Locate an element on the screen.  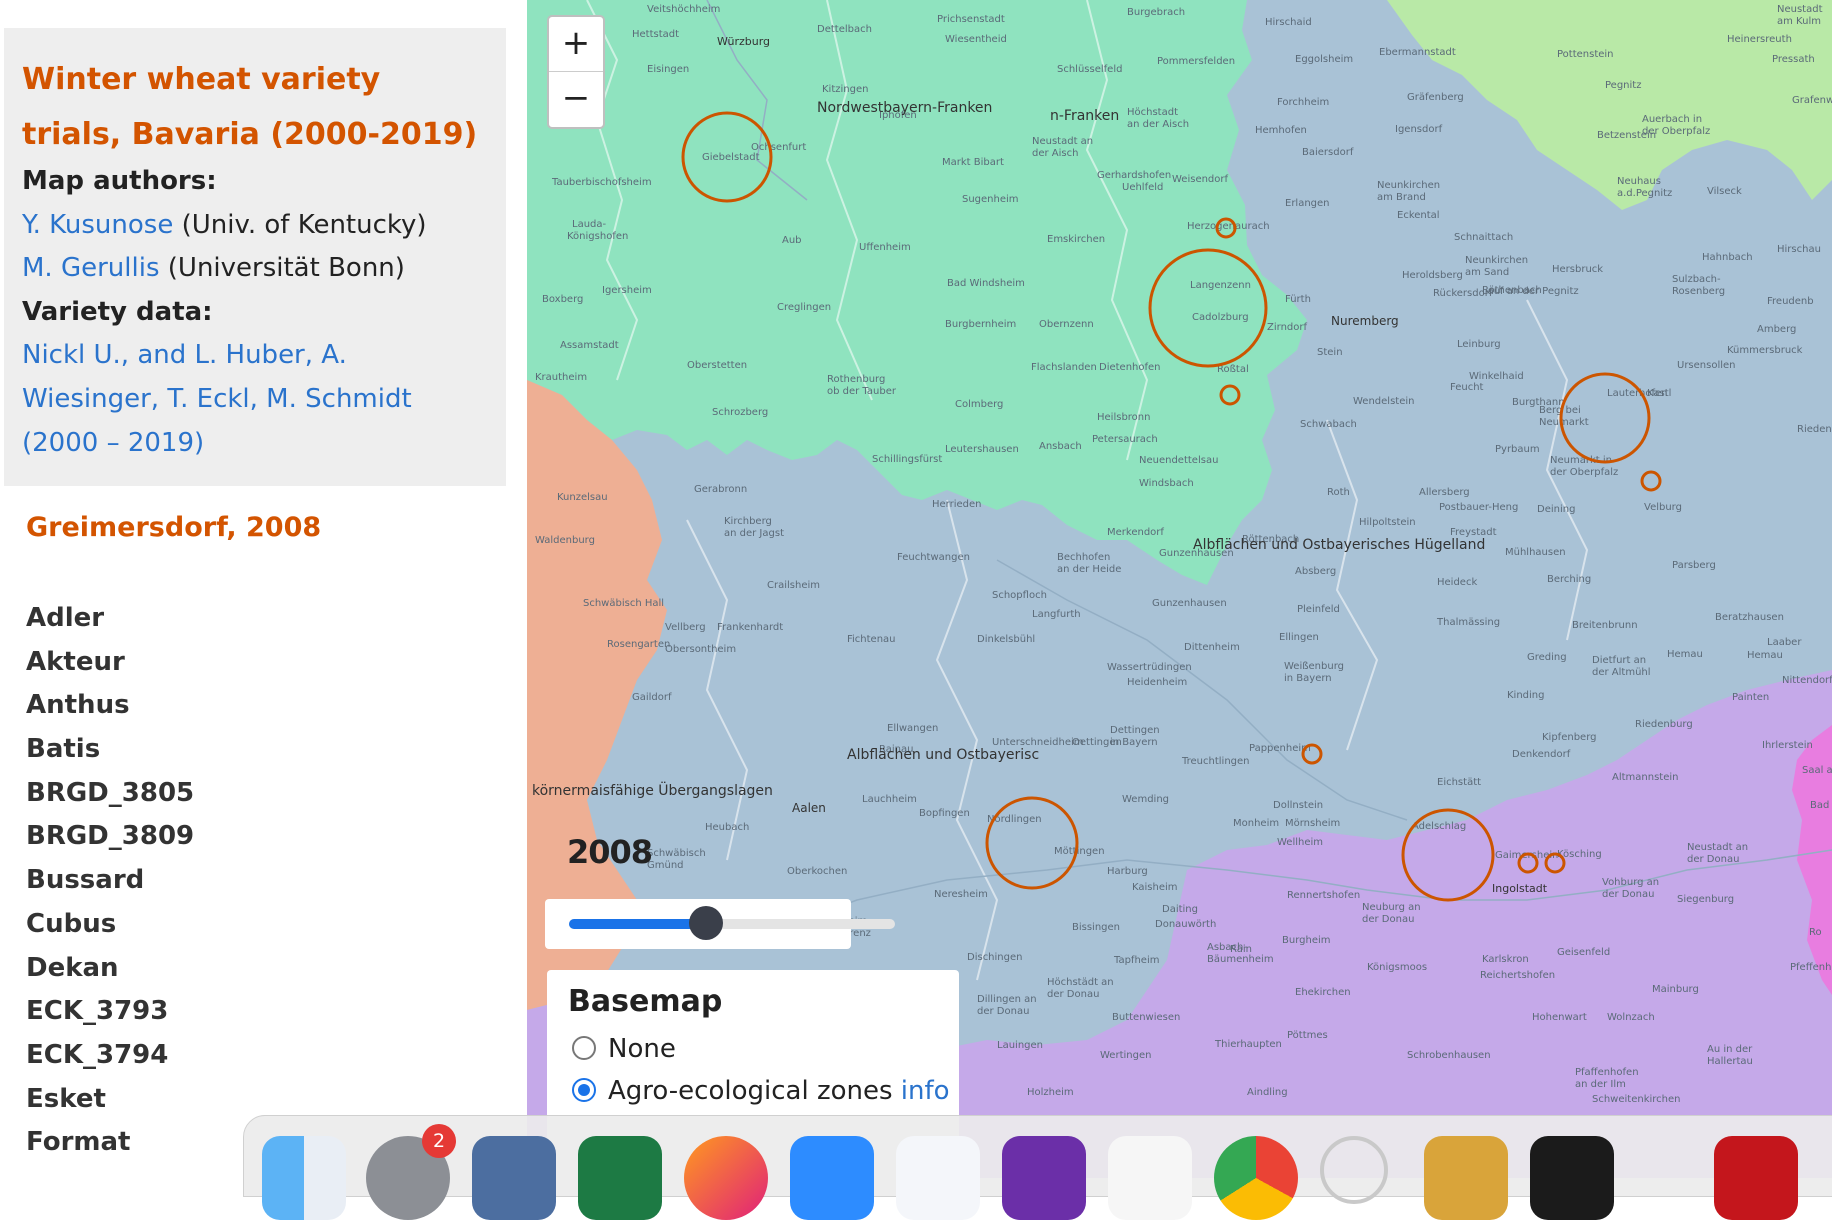
svg-text: Langfurth is located at coordinates (1056, 614).